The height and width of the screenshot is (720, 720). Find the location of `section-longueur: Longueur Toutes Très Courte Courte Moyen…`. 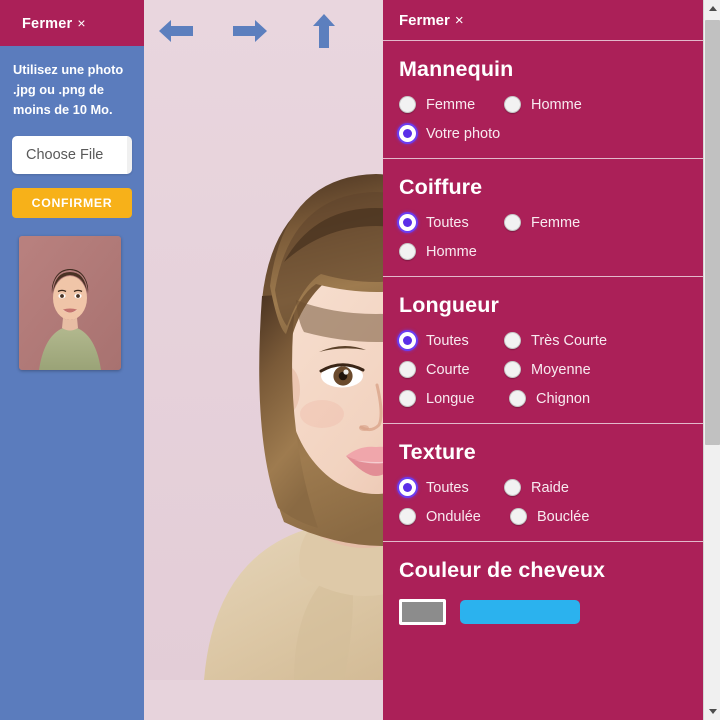

section-longueur: Longueur Toutes Très Courte Courte Moyen… is located at coordinates (551, 350).